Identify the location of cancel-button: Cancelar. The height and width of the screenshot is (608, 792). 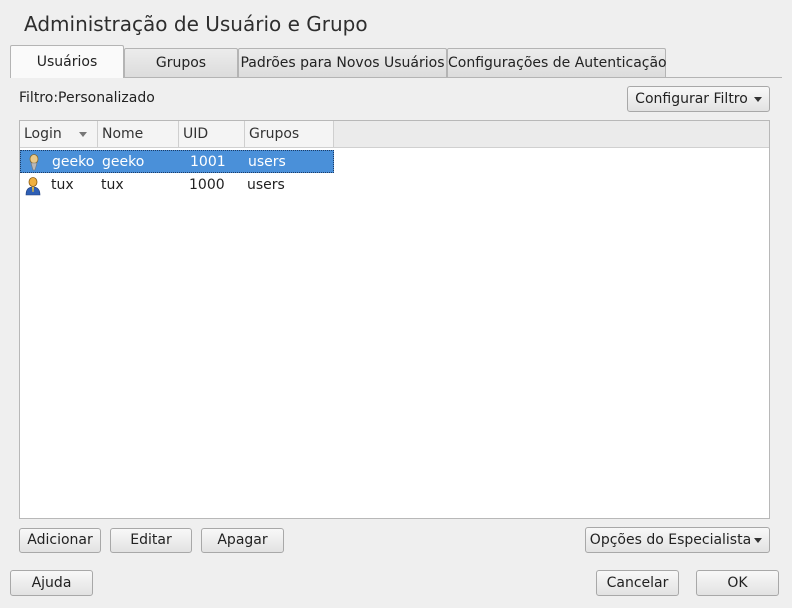
(637, 583).